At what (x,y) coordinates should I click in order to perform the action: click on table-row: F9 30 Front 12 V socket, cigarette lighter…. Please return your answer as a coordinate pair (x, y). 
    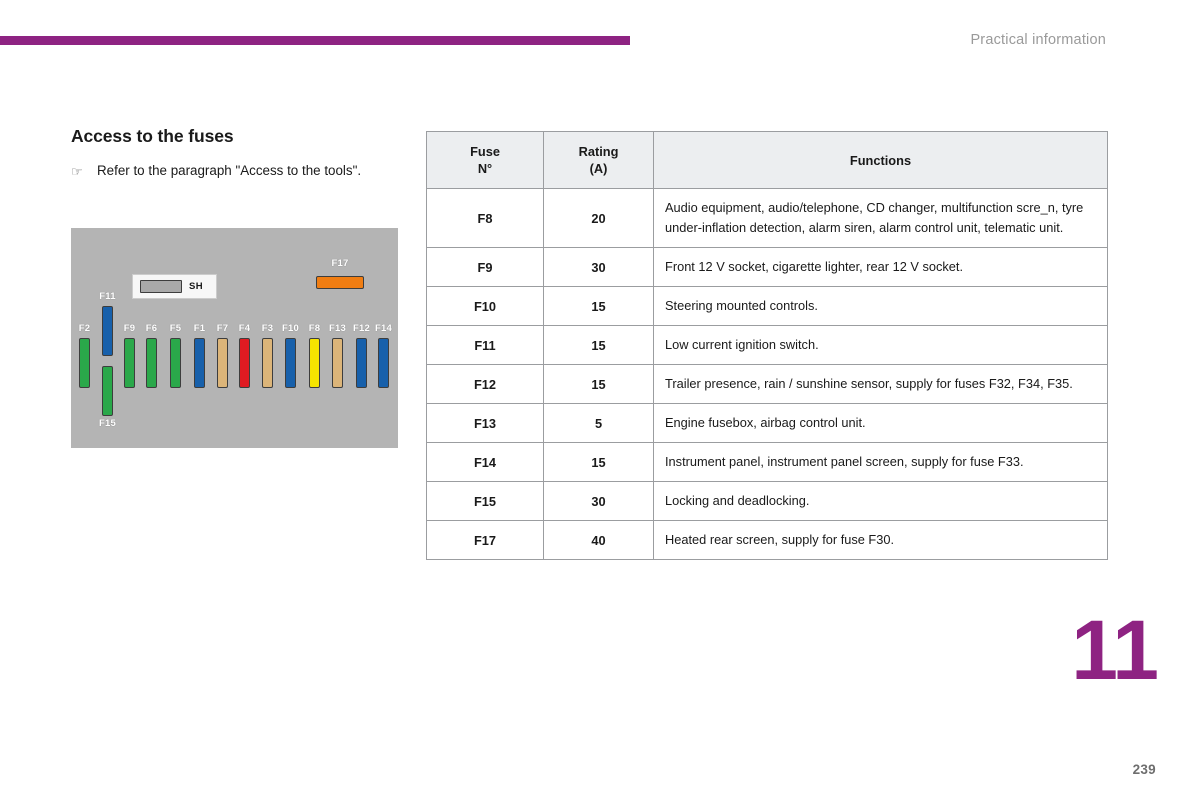
    Looking at the image, I should click on (767, 267).